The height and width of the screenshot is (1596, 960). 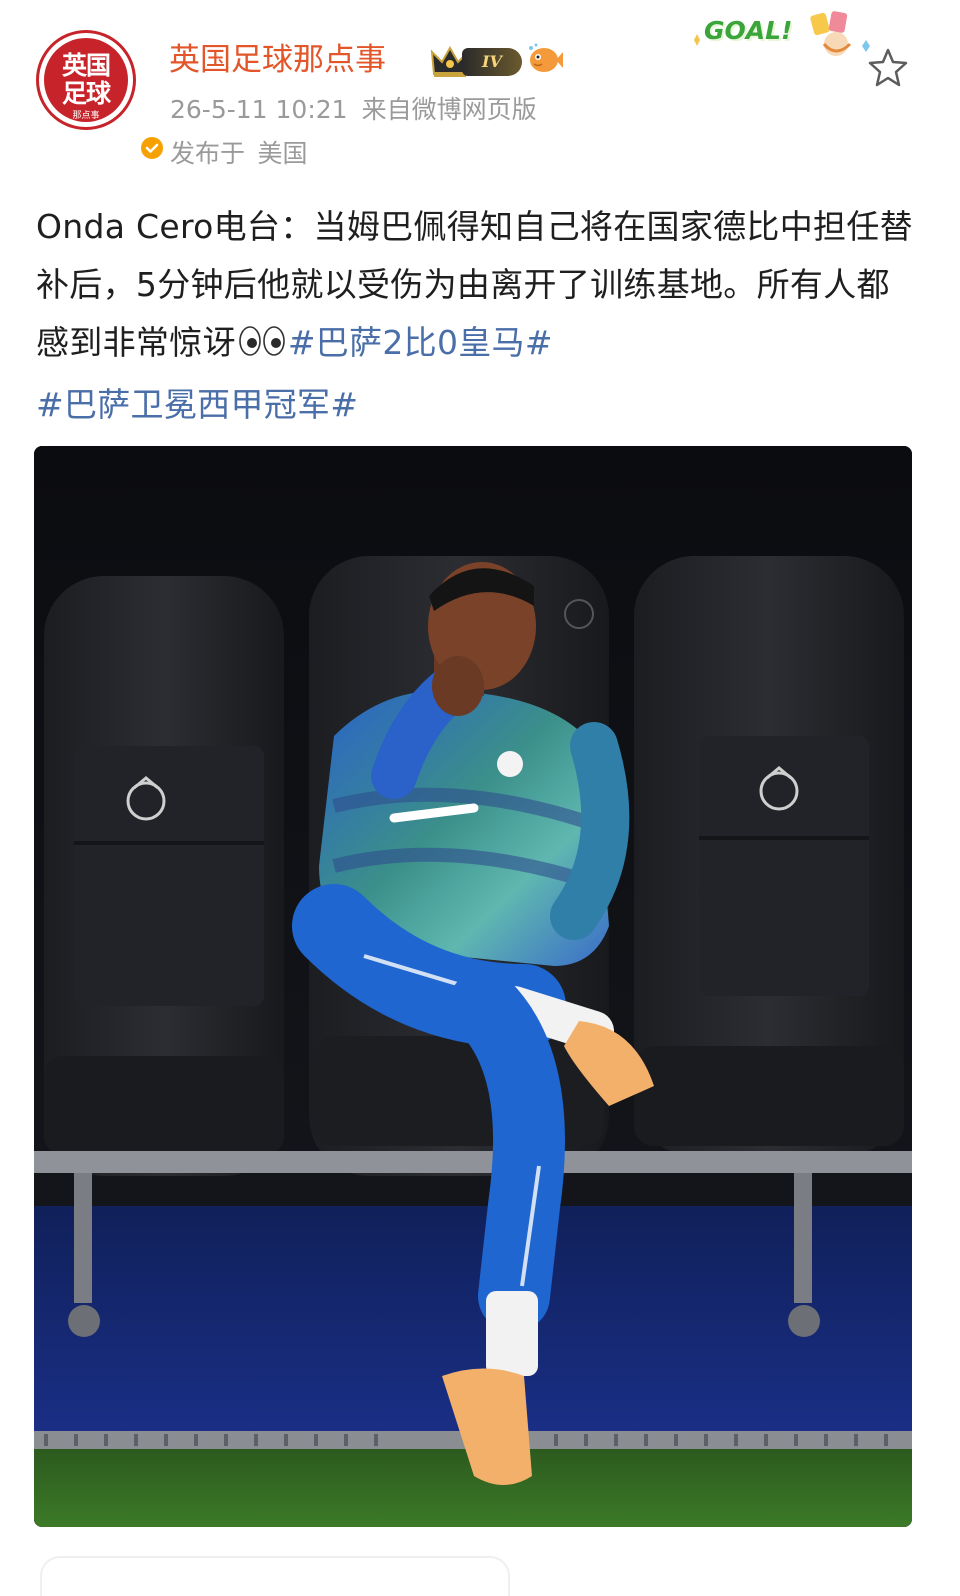 I want to click on avatar-seal: 英国足球 那点事, so click(x=86, y=80).